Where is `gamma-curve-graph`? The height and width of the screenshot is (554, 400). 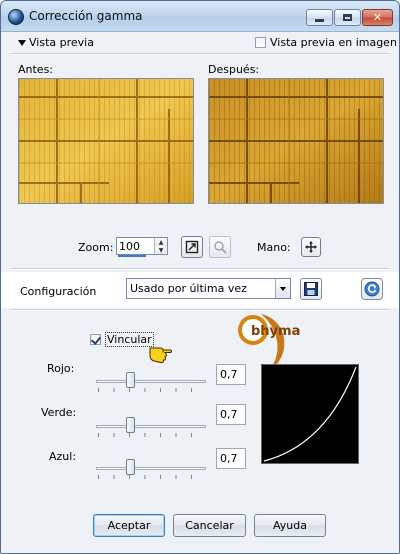 gamma-curve-graph is located at coordinates (310, 414).